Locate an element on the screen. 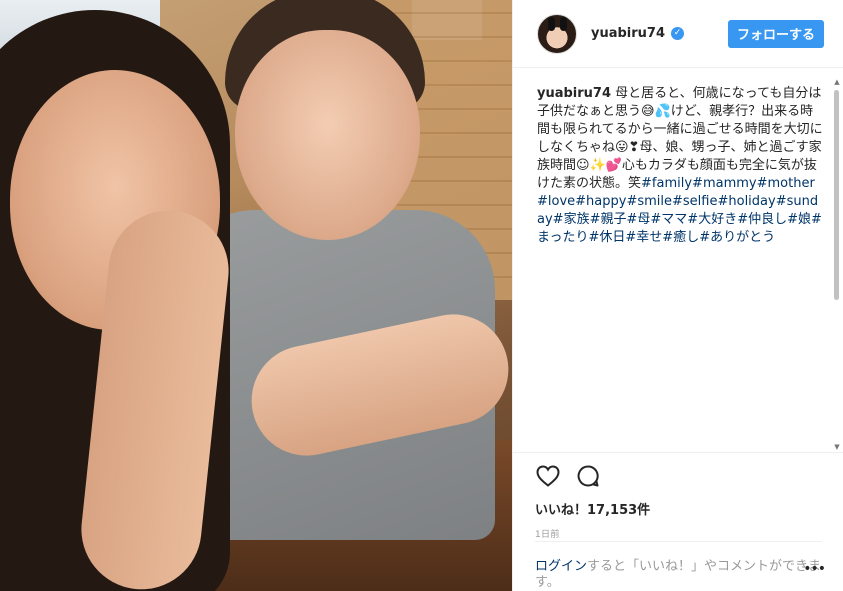 This screenshot has width=843, height=591. comment-login-prompt: ログインすると「いいね！」やコメントができます。 is located at coordinates (678, 566).